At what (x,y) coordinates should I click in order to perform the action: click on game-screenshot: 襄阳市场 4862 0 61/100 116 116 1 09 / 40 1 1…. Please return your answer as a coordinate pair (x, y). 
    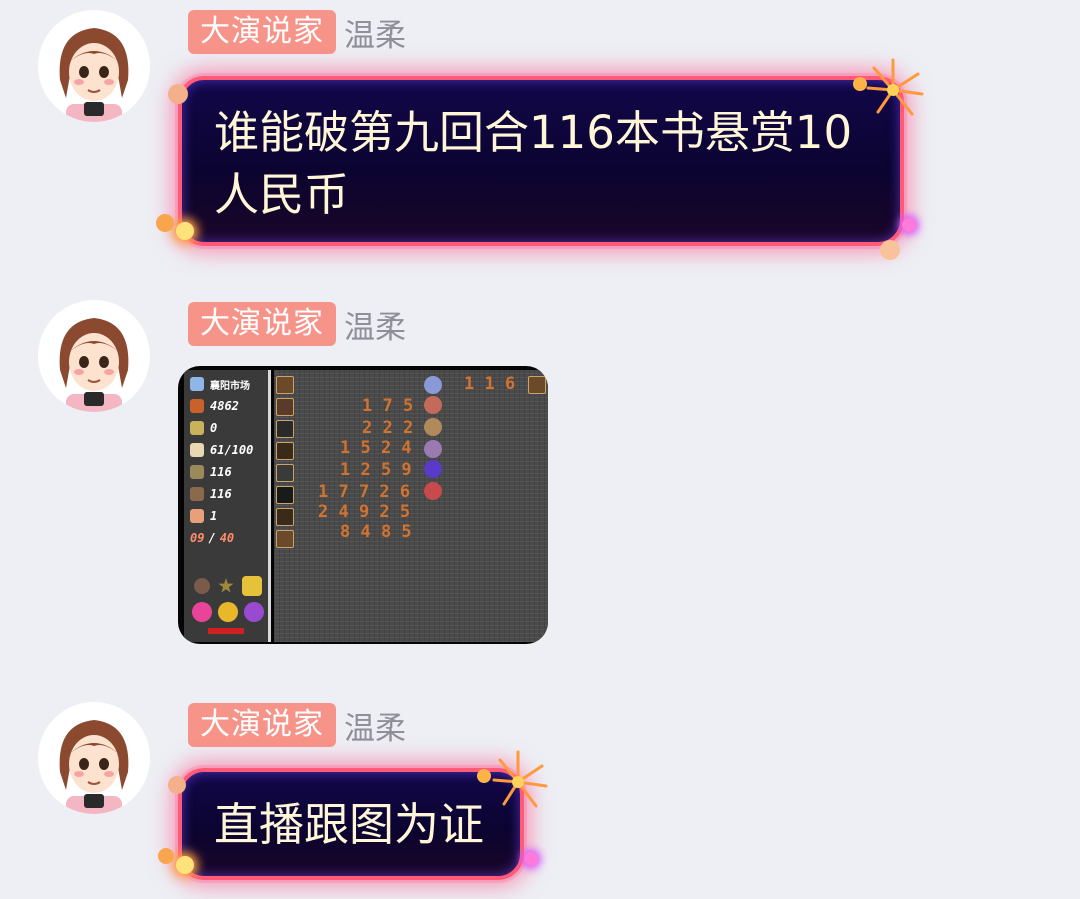
    Looking at the image, I should click on (366, 506).